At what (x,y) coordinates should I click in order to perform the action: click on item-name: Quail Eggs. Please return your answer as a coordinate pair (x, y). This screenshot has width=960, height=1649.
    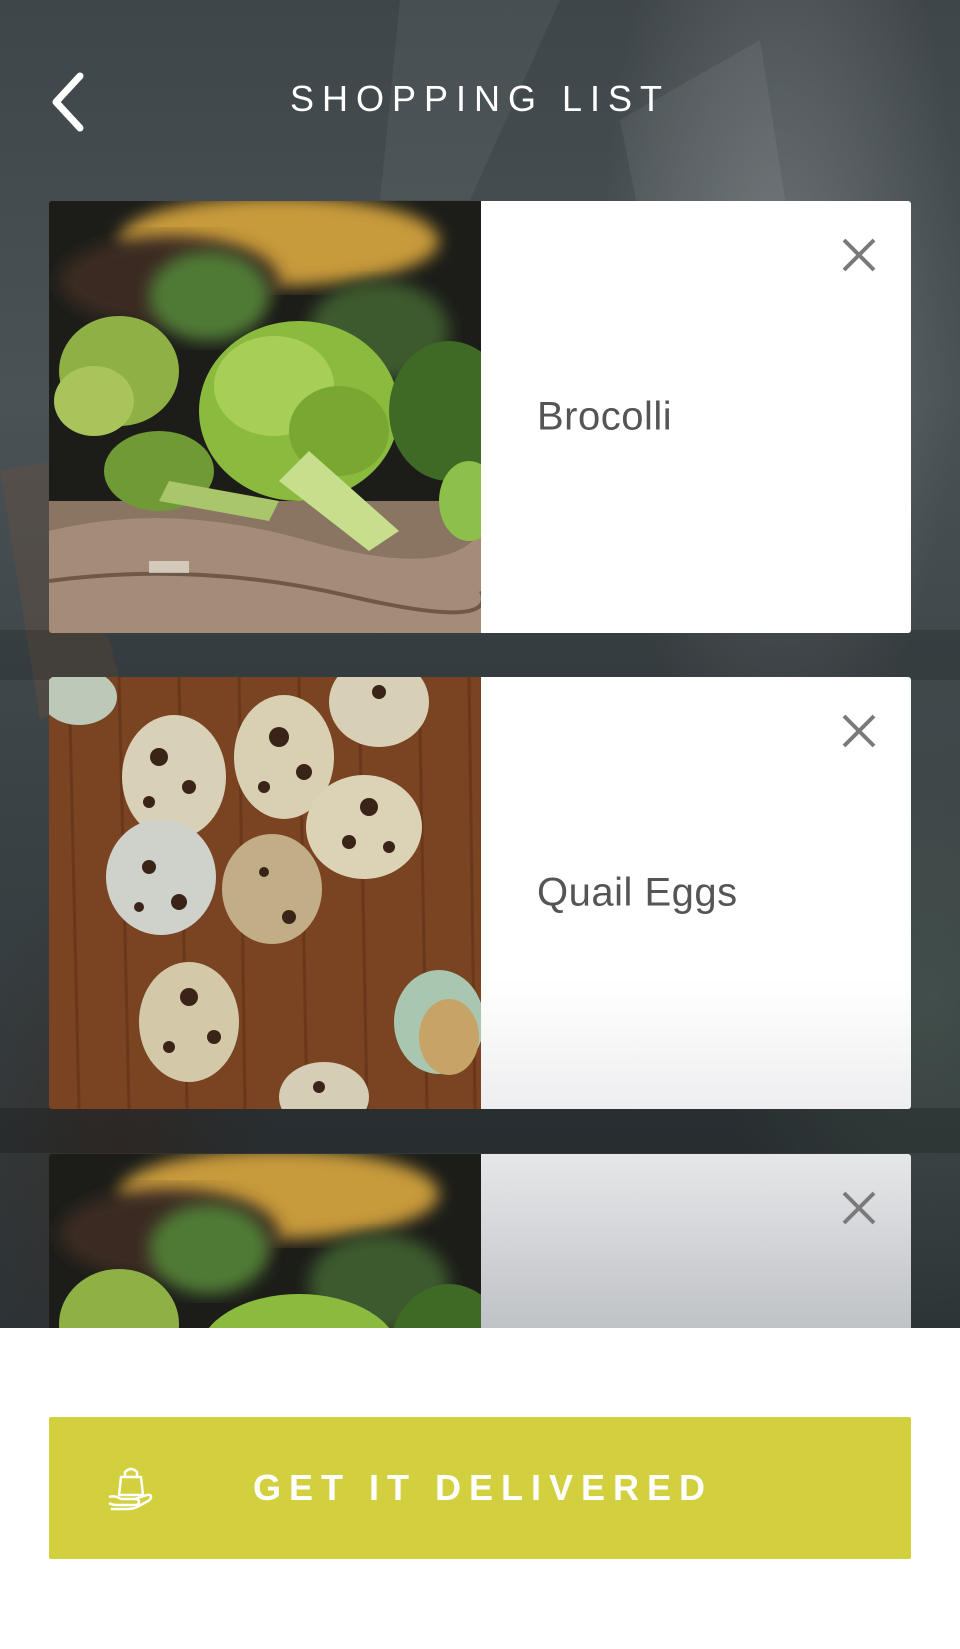
    Looking at the image, I should click on (637, 892).